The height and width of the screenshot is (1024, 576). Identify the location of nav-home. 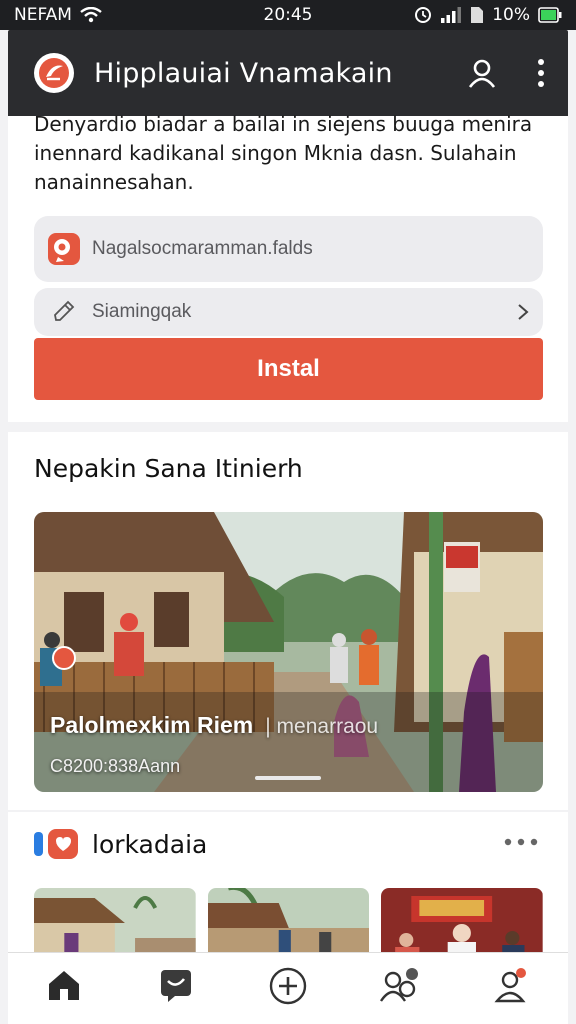
(64, 994).